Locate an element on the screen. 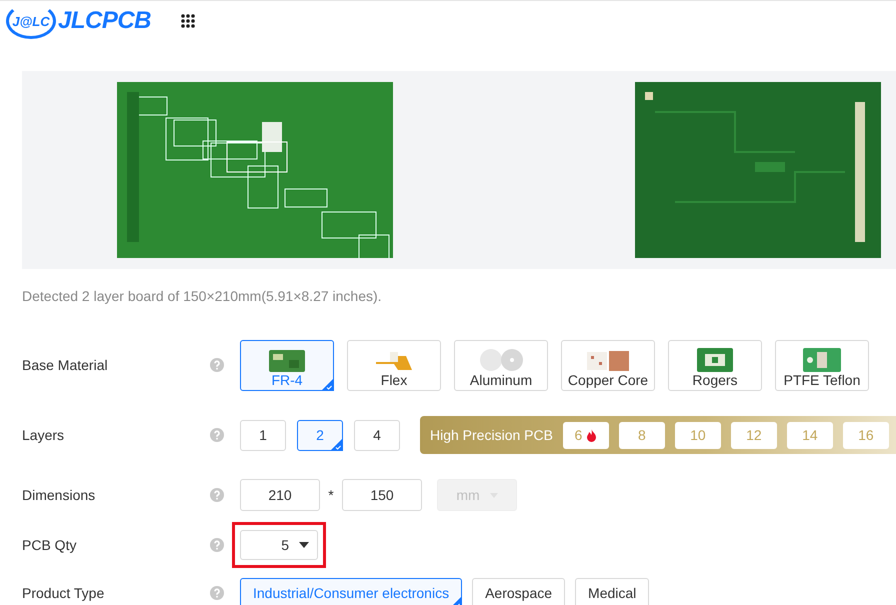 This screenshot has height=605, width=896. material-option: FR-4 is located at coordinates (287, 365).